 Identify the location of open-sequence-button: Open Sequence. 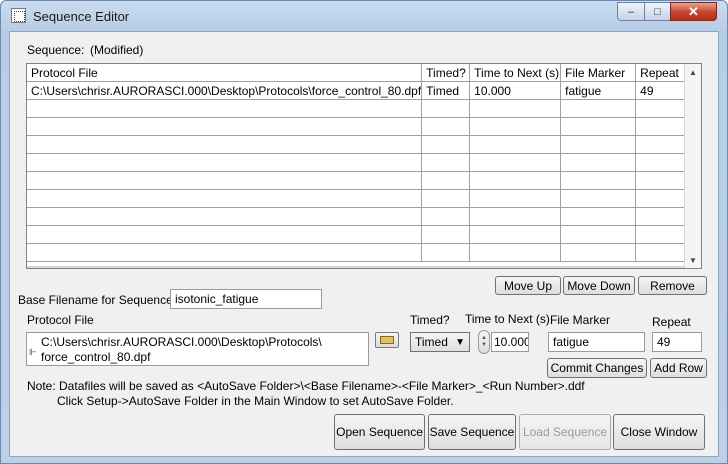
(379, 432).